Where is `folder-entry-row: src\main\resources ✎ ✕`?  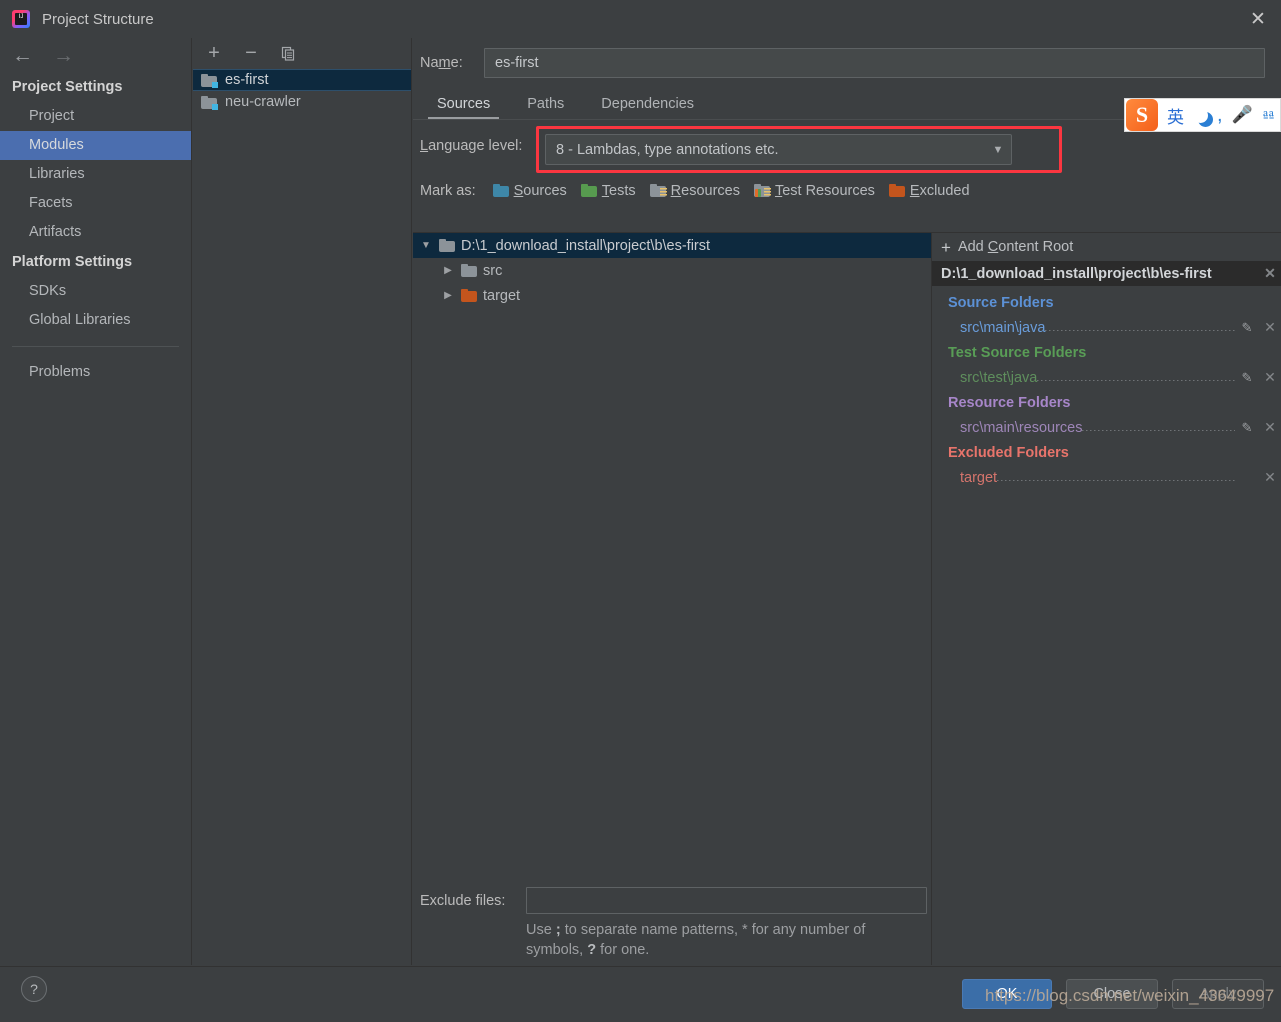 folder-entry-row: src\main\resources ✎ ✕ is located at coordinates (1114, 425).